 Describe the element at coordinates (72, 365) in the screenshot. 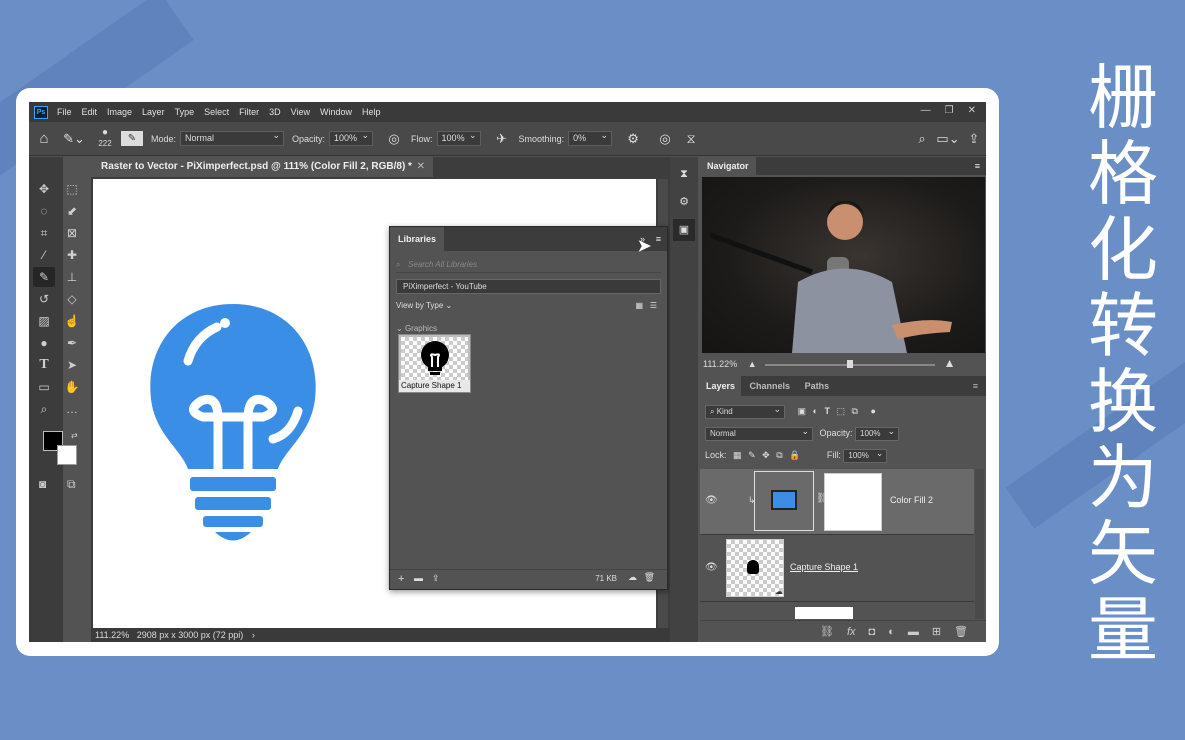

I see `path-select-tool-icon: ➤` at that location.